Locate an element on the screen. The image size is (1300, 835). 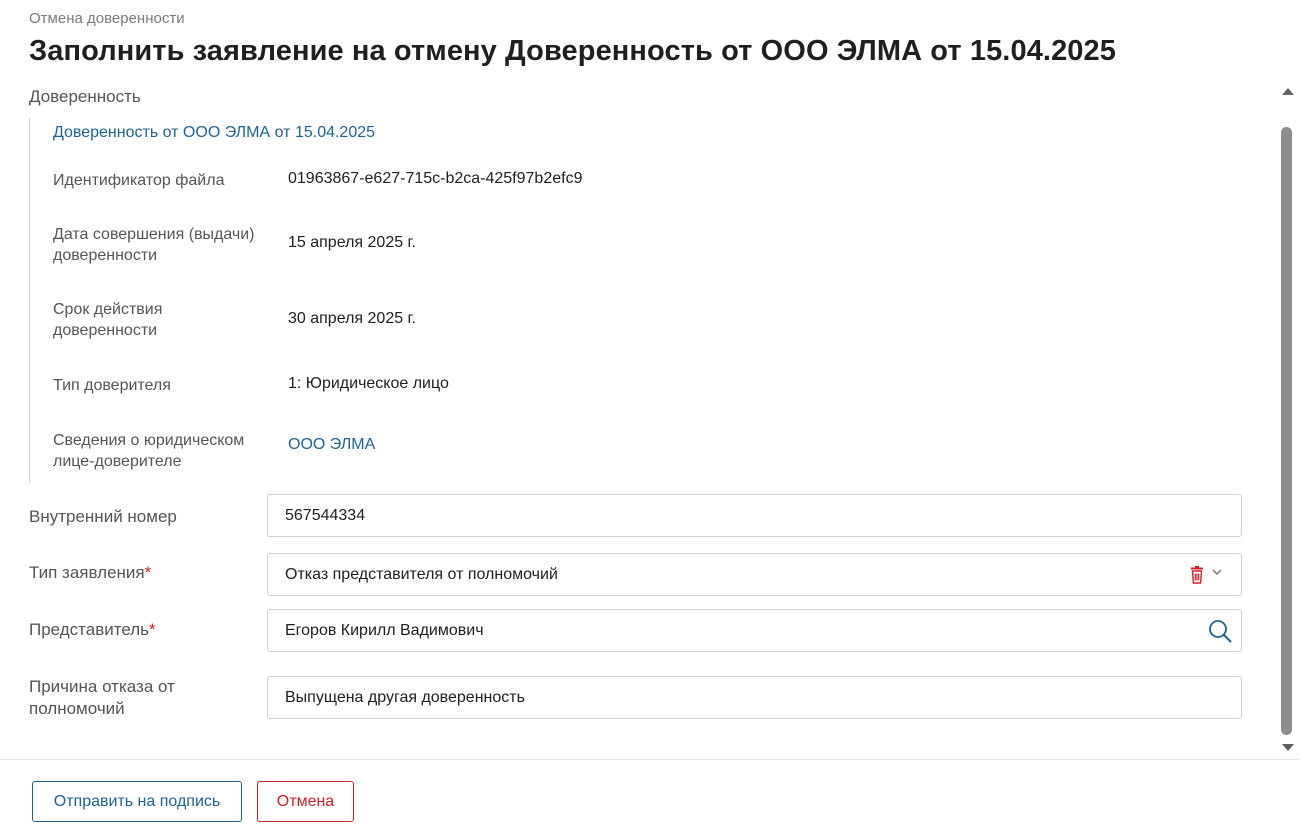
file-id-value: 01963867-e627-715c-b2ca-425f97b2efc9 is located at coordinates (435, 178).